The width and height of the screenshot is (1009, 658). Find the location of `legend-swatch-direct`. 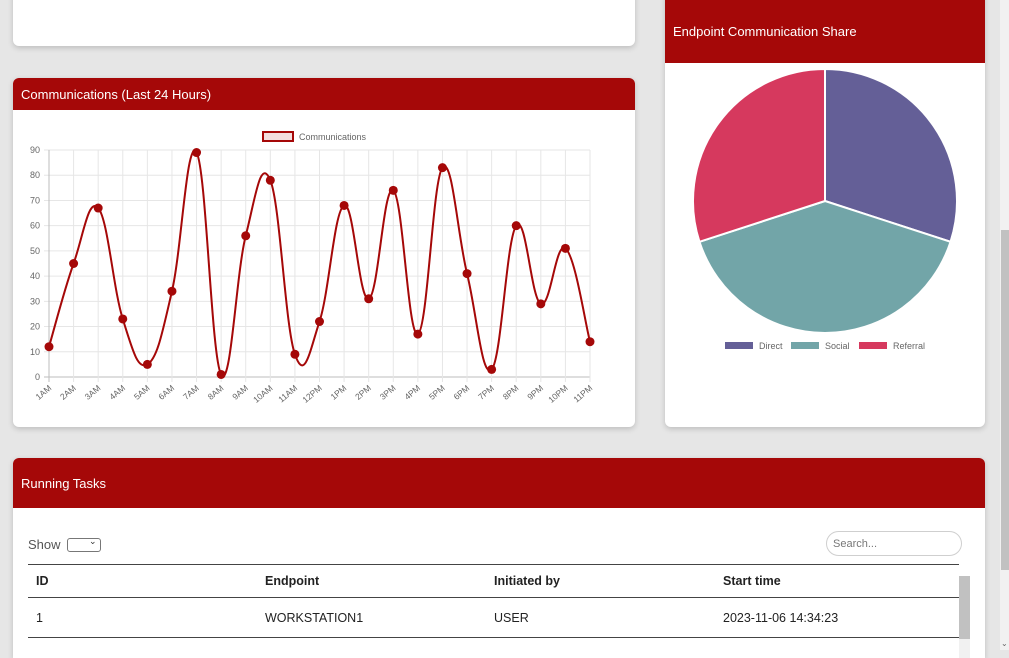

legend-swatch-direct is located at coordinates (739, 345).